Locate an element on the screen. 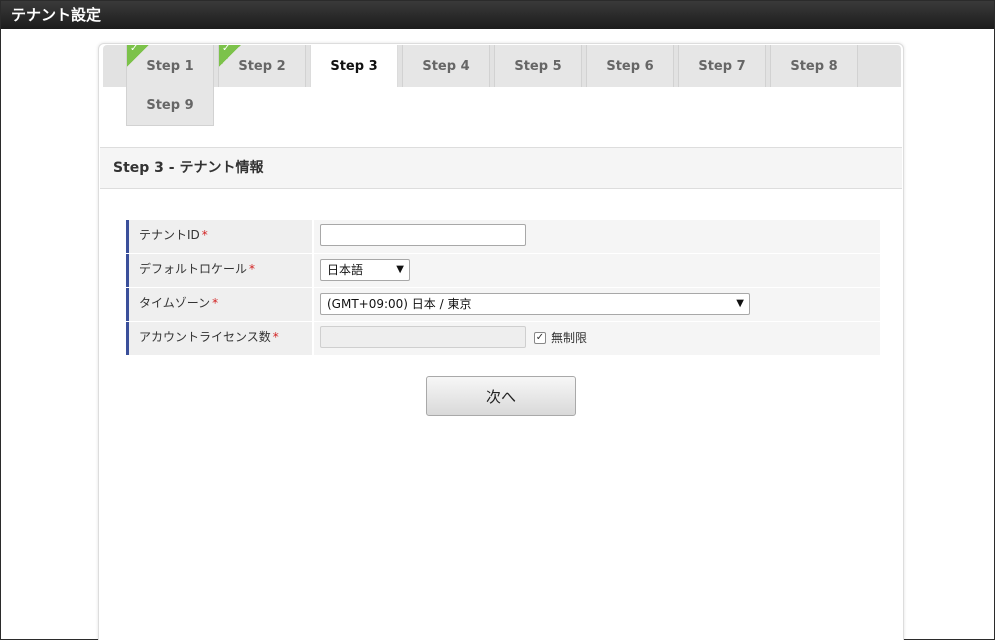 Image resolution: width=995 pixels, height=640 pixels. timezone-label: タイムゾーン * is located at coordinates (219, 304).